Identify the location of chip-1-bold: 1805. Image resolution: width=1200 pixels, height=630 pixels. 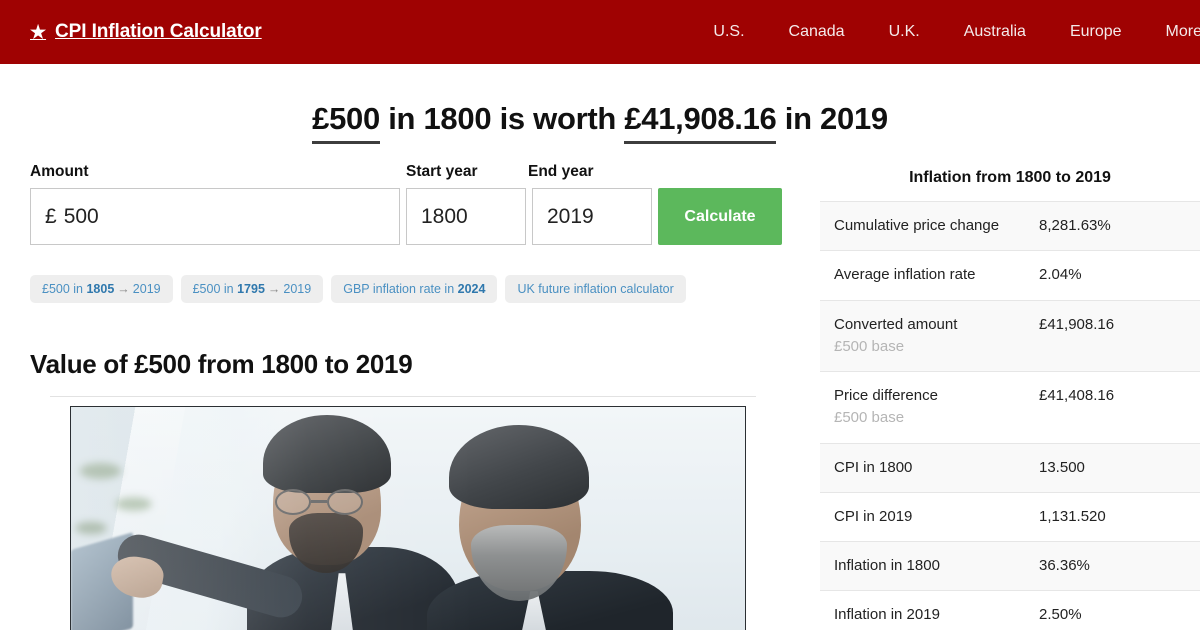
(100, 289).